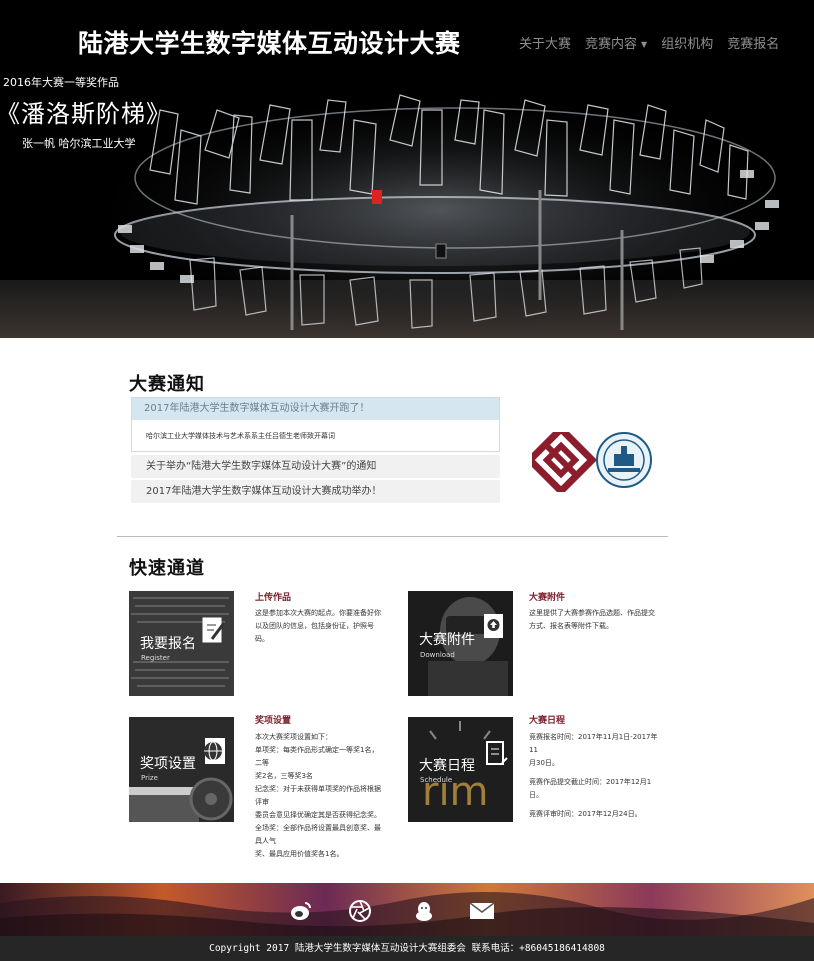 This screenshot has height=961, width=814. I want to click on desc-line: 这是参加本次大赛的起点。你要准备好你, so click(318, 613).